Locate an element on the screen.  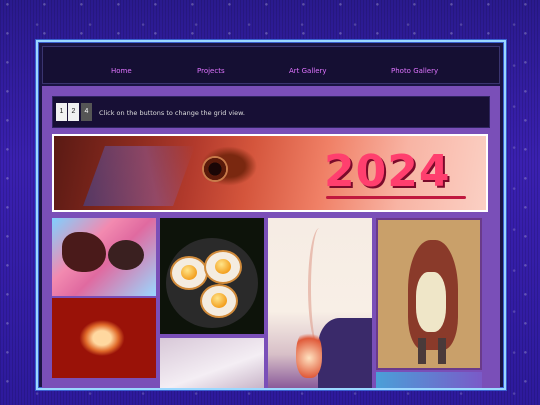
grid-2-button: 2 is located at coordinates (73, 112).